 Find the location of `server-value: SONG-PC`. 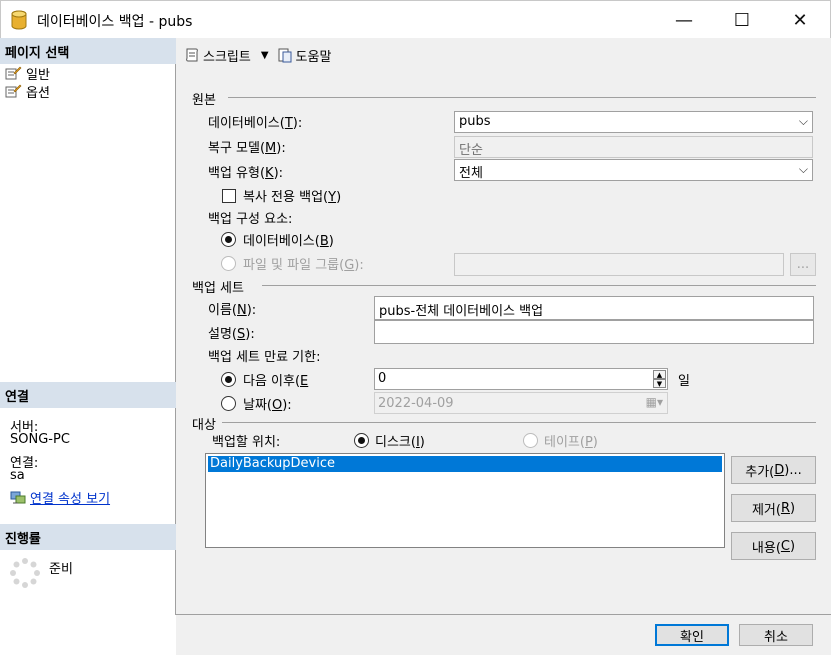

server-value: SONG-PC is located at coordinates (40, 439).